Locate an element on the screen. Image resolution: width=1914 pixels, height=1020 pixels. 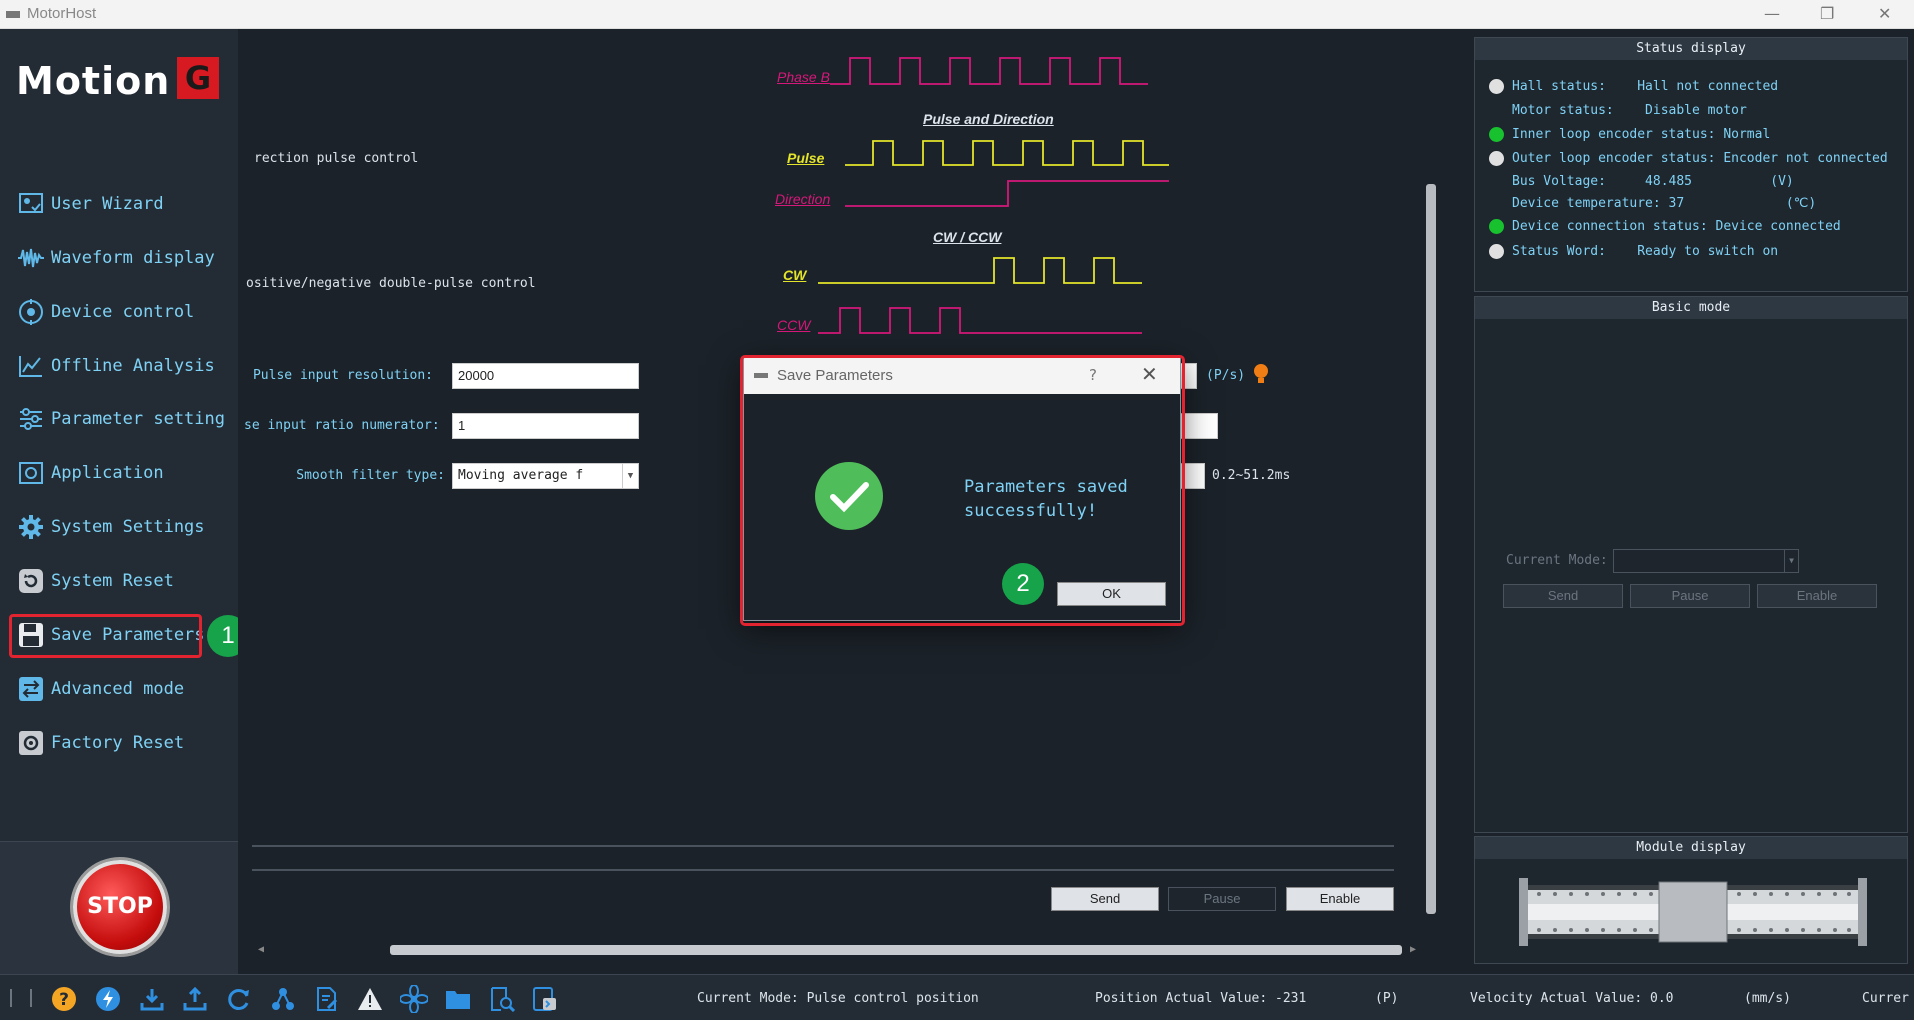
current-status: Currer is located at coordinates (1885, 998).